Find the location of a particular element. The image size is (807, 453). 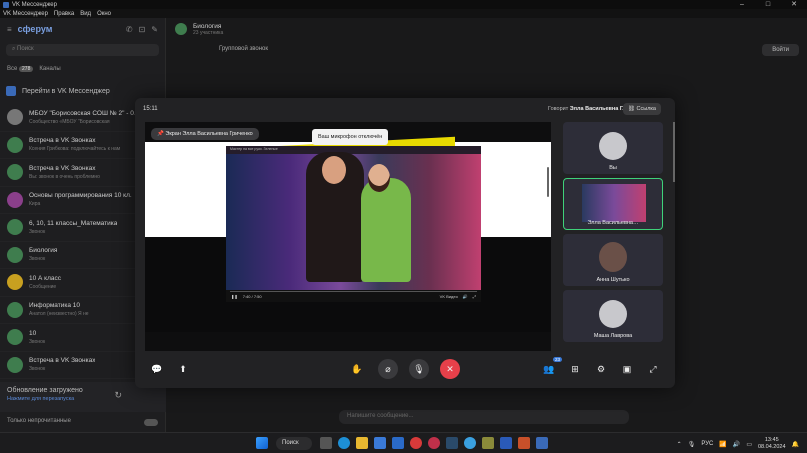

participant-screen-thumb is located at coordinates (614, 203).